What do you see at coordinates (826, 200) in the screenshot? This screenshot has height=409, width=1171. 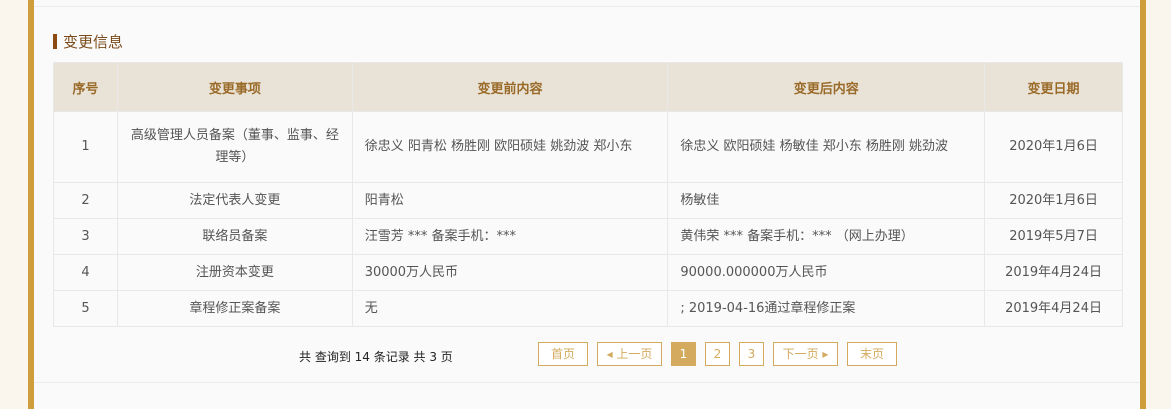 I see `cell-after: 杨敏佳` at bounding box center [826, 200].